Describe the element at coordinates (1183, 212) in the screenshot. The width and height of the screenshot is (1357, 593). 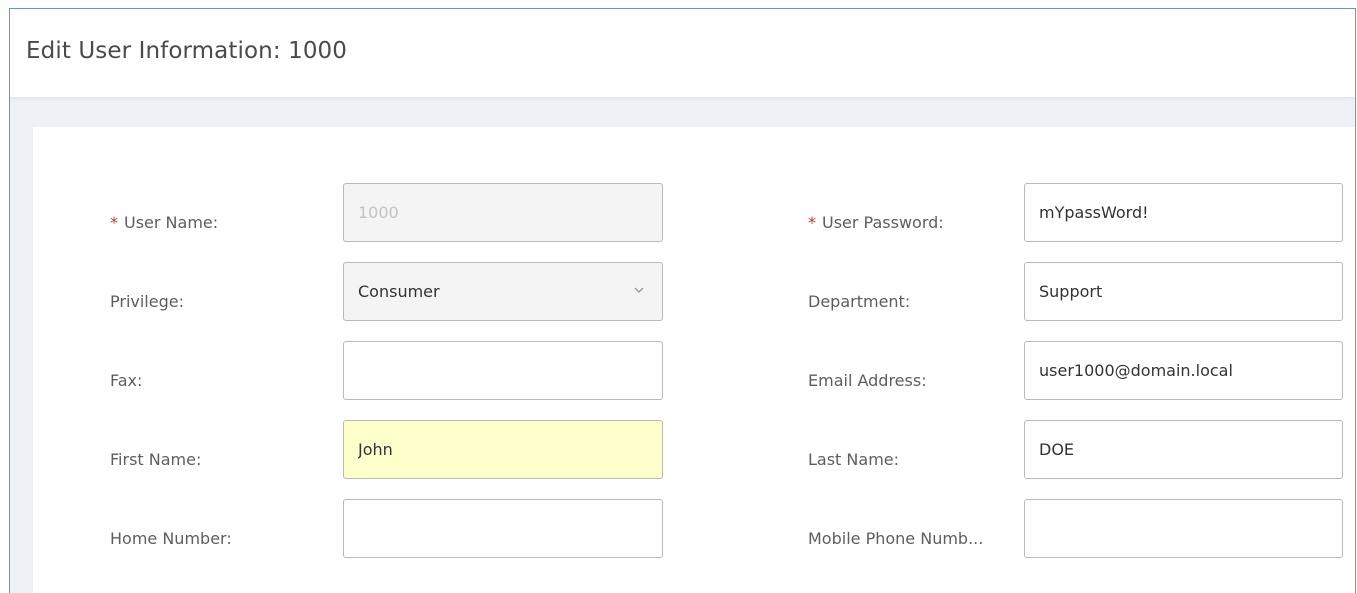
I see `user-password-input` at that location.